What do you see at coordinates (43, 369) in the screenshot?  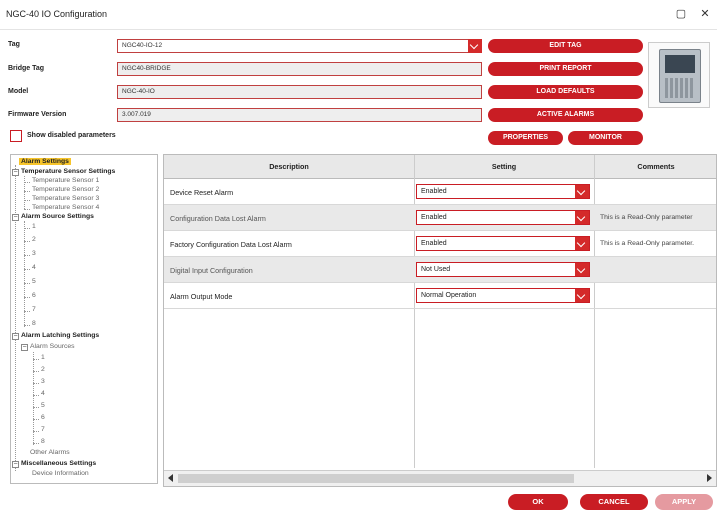 I see `tree-item-latching-source-2: 2` at bounding box center [43, 369].